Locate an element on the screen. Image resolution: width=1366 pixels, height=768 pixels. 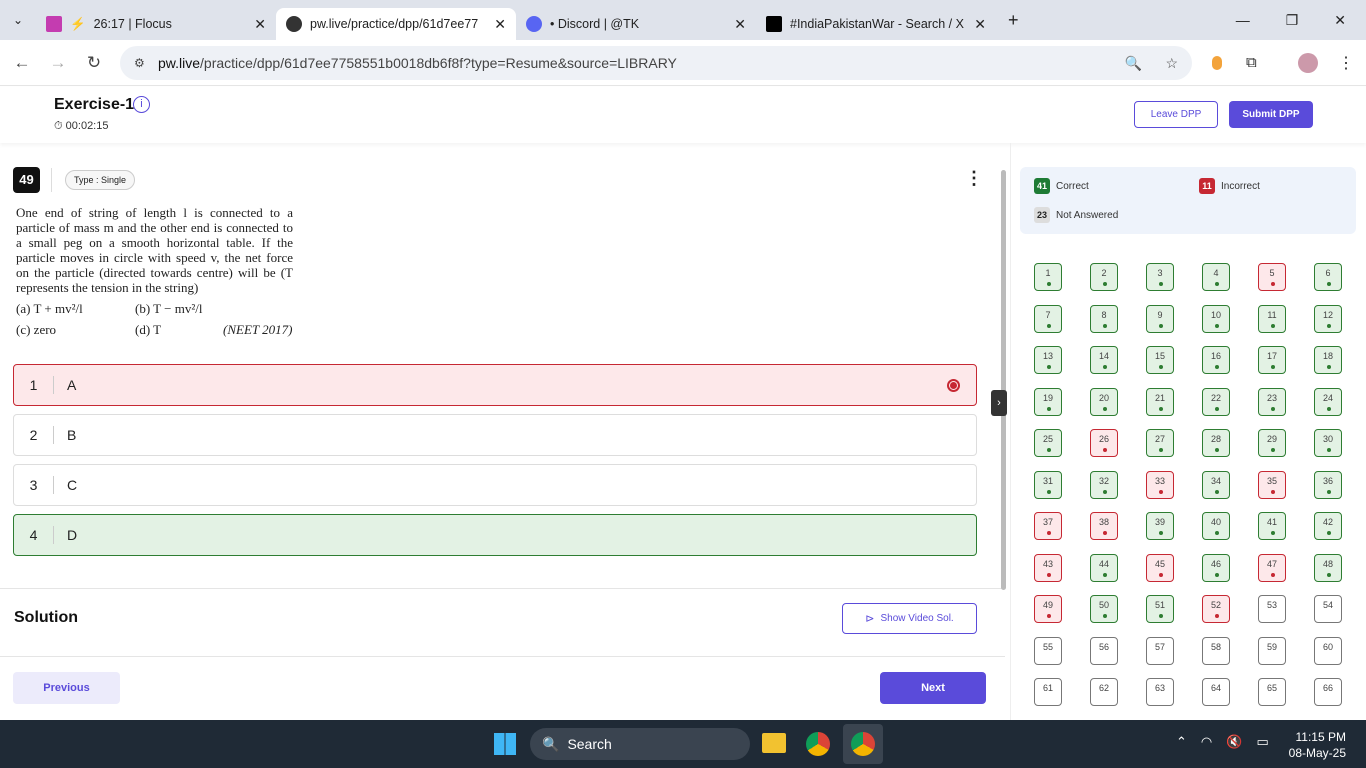
question-43-incorrect: 43 is located at coordinates (1048, 567).